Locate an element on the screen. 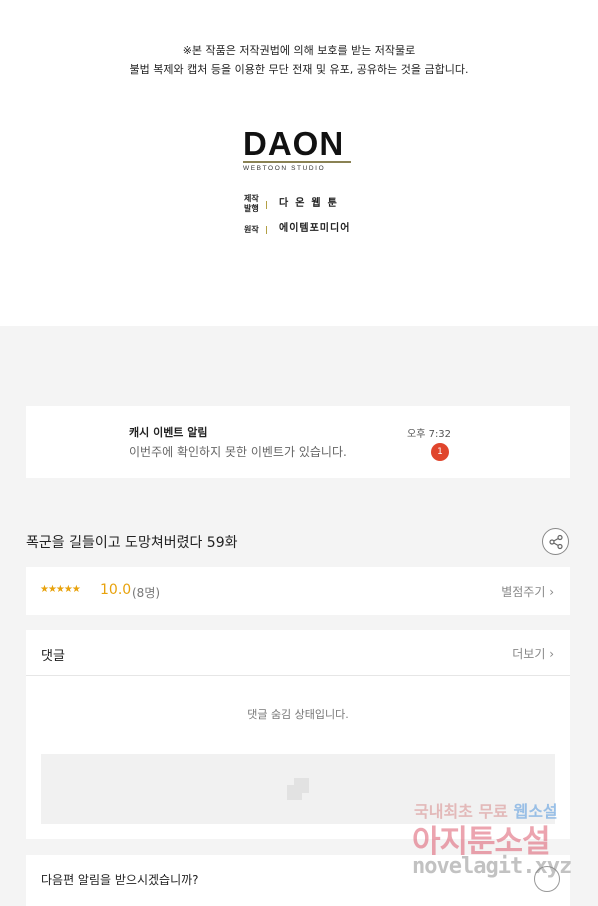  credit-original: 원작 에이템포미디어 is located at coordinates (304, 230).